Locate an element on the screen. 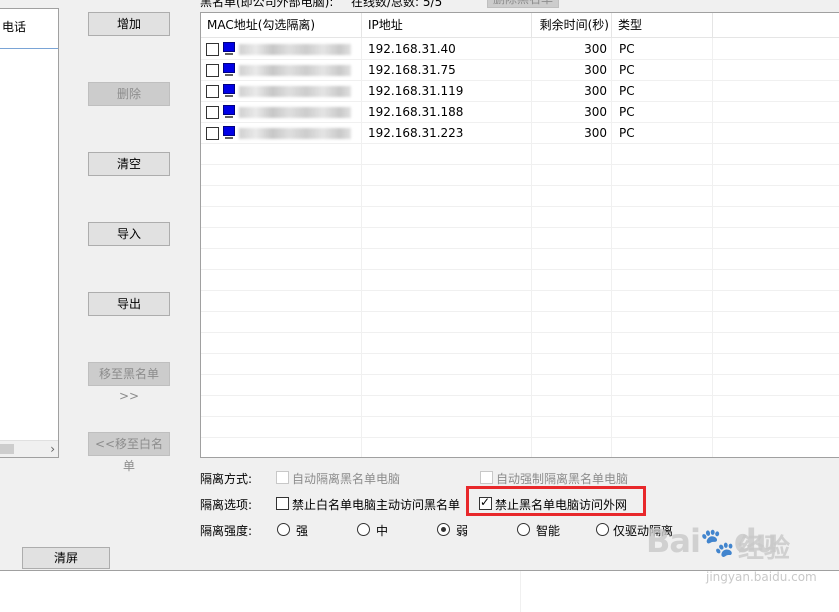 This screenshot has height=612, width=839. table-header: MAC地址(勾选隔离) IP地址 剩余时间(秒) 类型 is located at coordinates (520, 25).